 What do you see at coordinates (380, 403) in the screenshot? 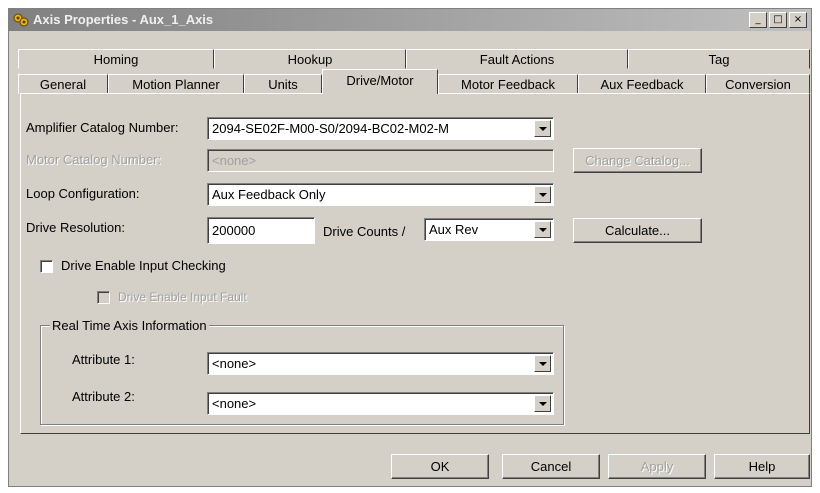
I see `attribute-2-dropdown: <none>` at bounding box center [380, 403].